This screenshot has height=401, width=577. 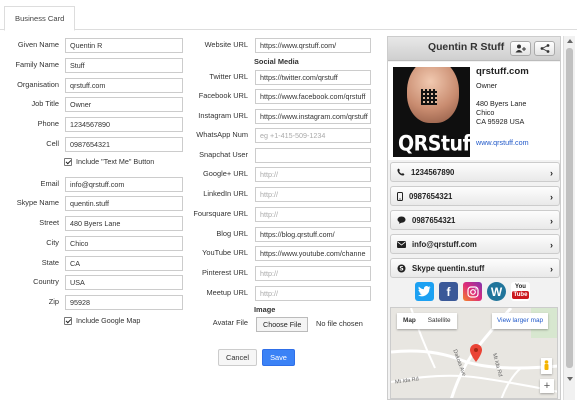 I want to click on map-type-control: Map Satellite, so click(x=427, y=321).